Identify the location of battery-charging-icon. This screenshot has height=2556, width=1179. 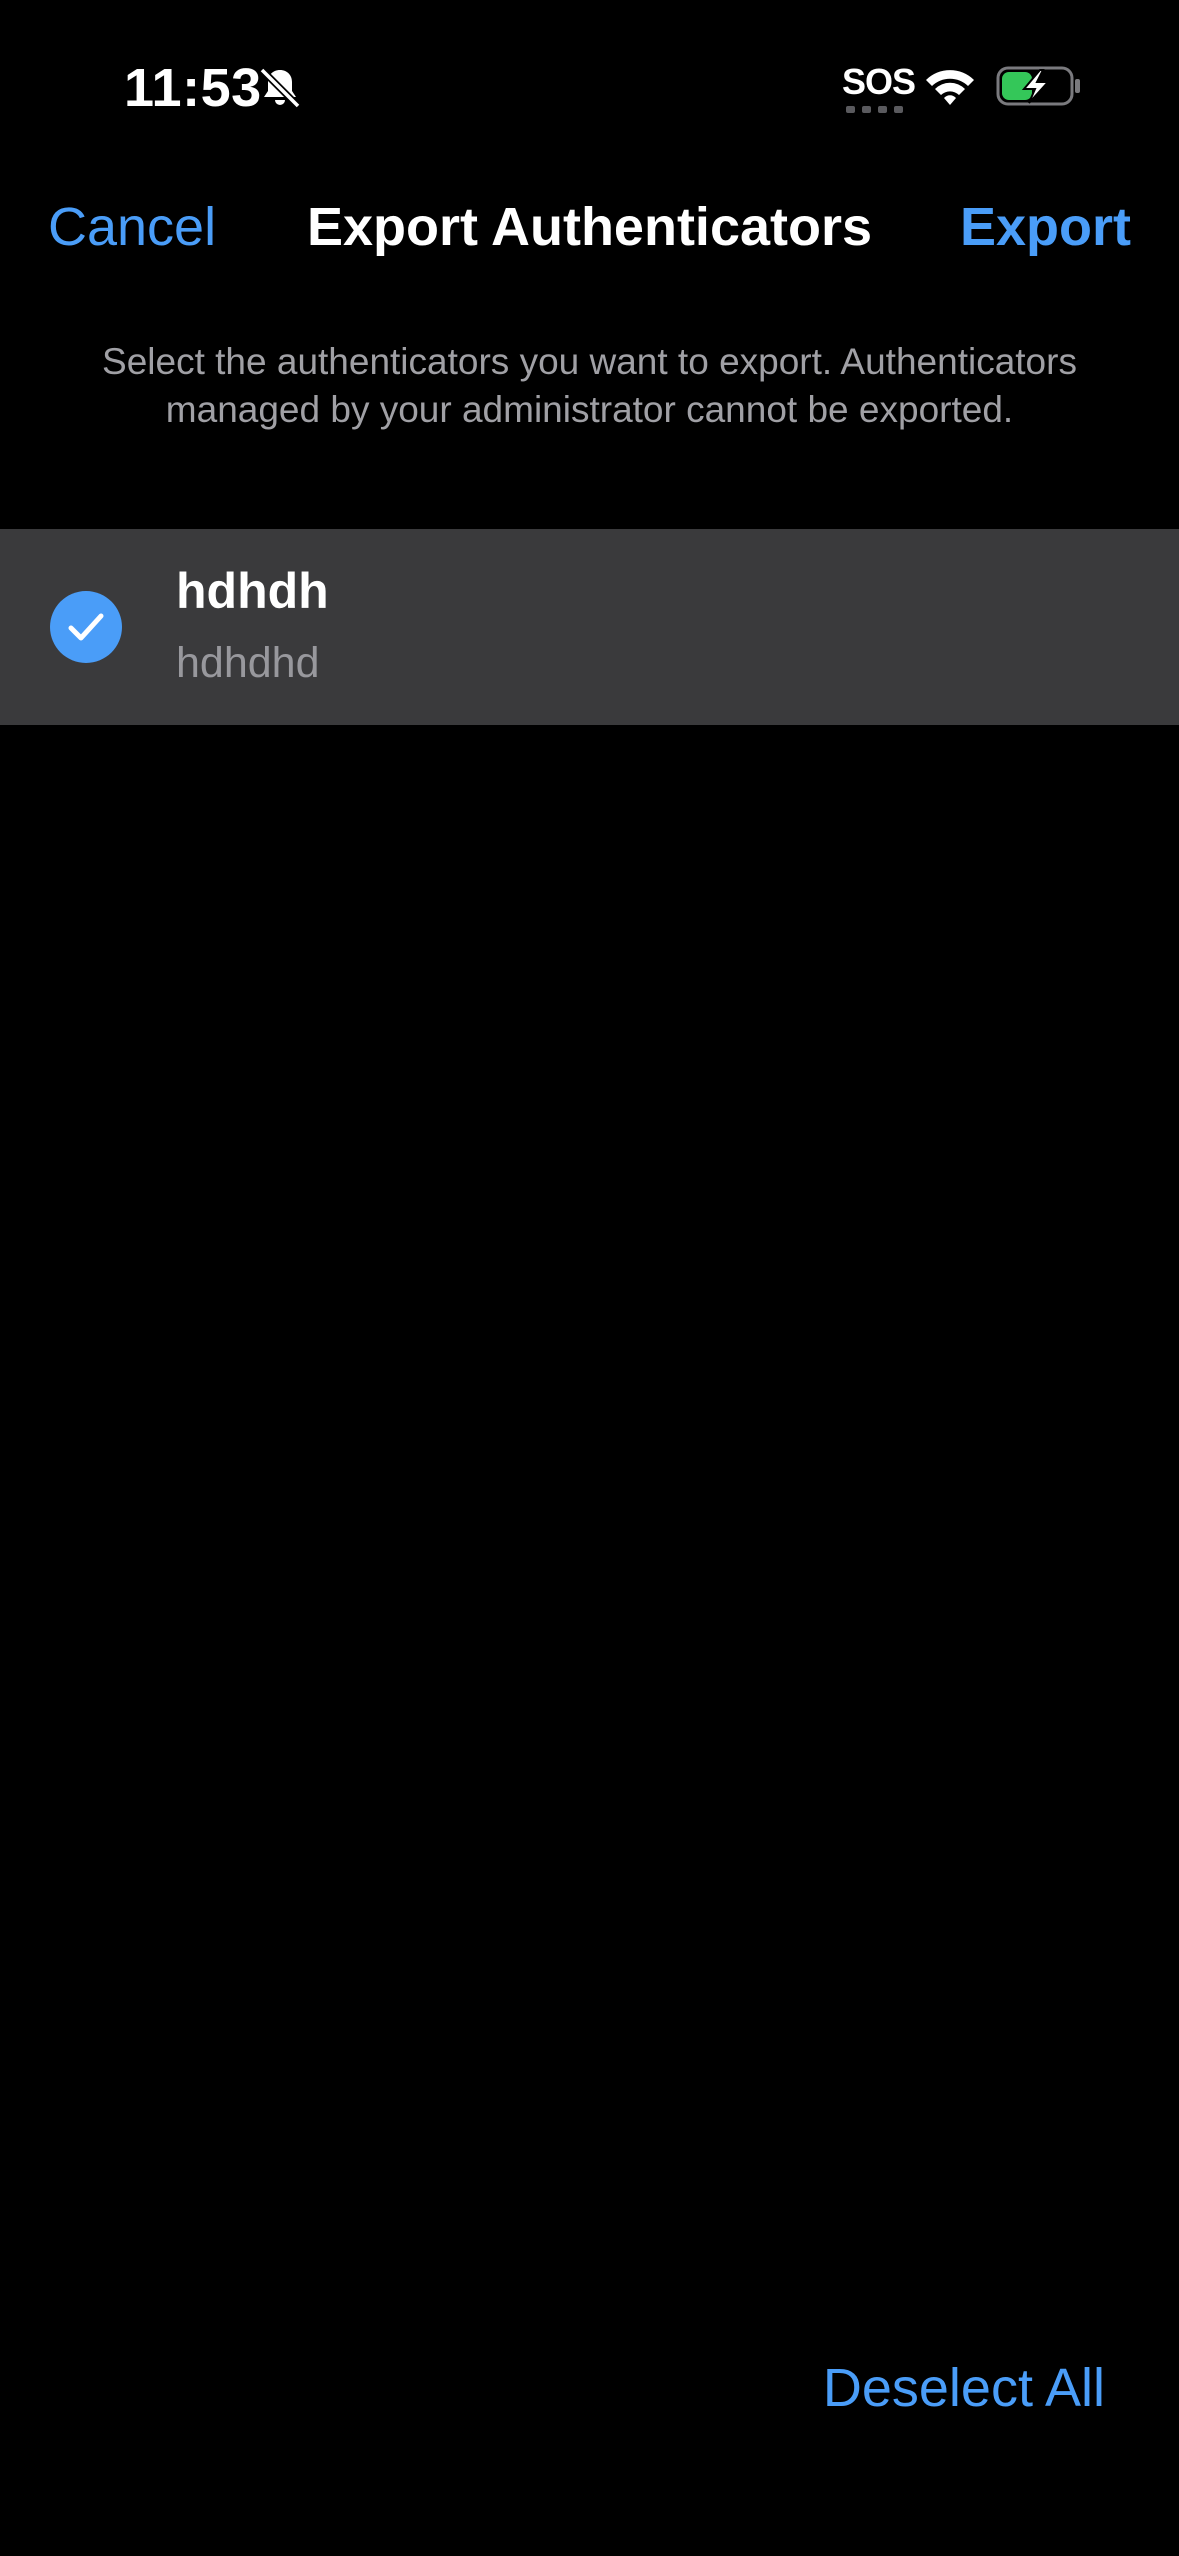
(1038, 86).